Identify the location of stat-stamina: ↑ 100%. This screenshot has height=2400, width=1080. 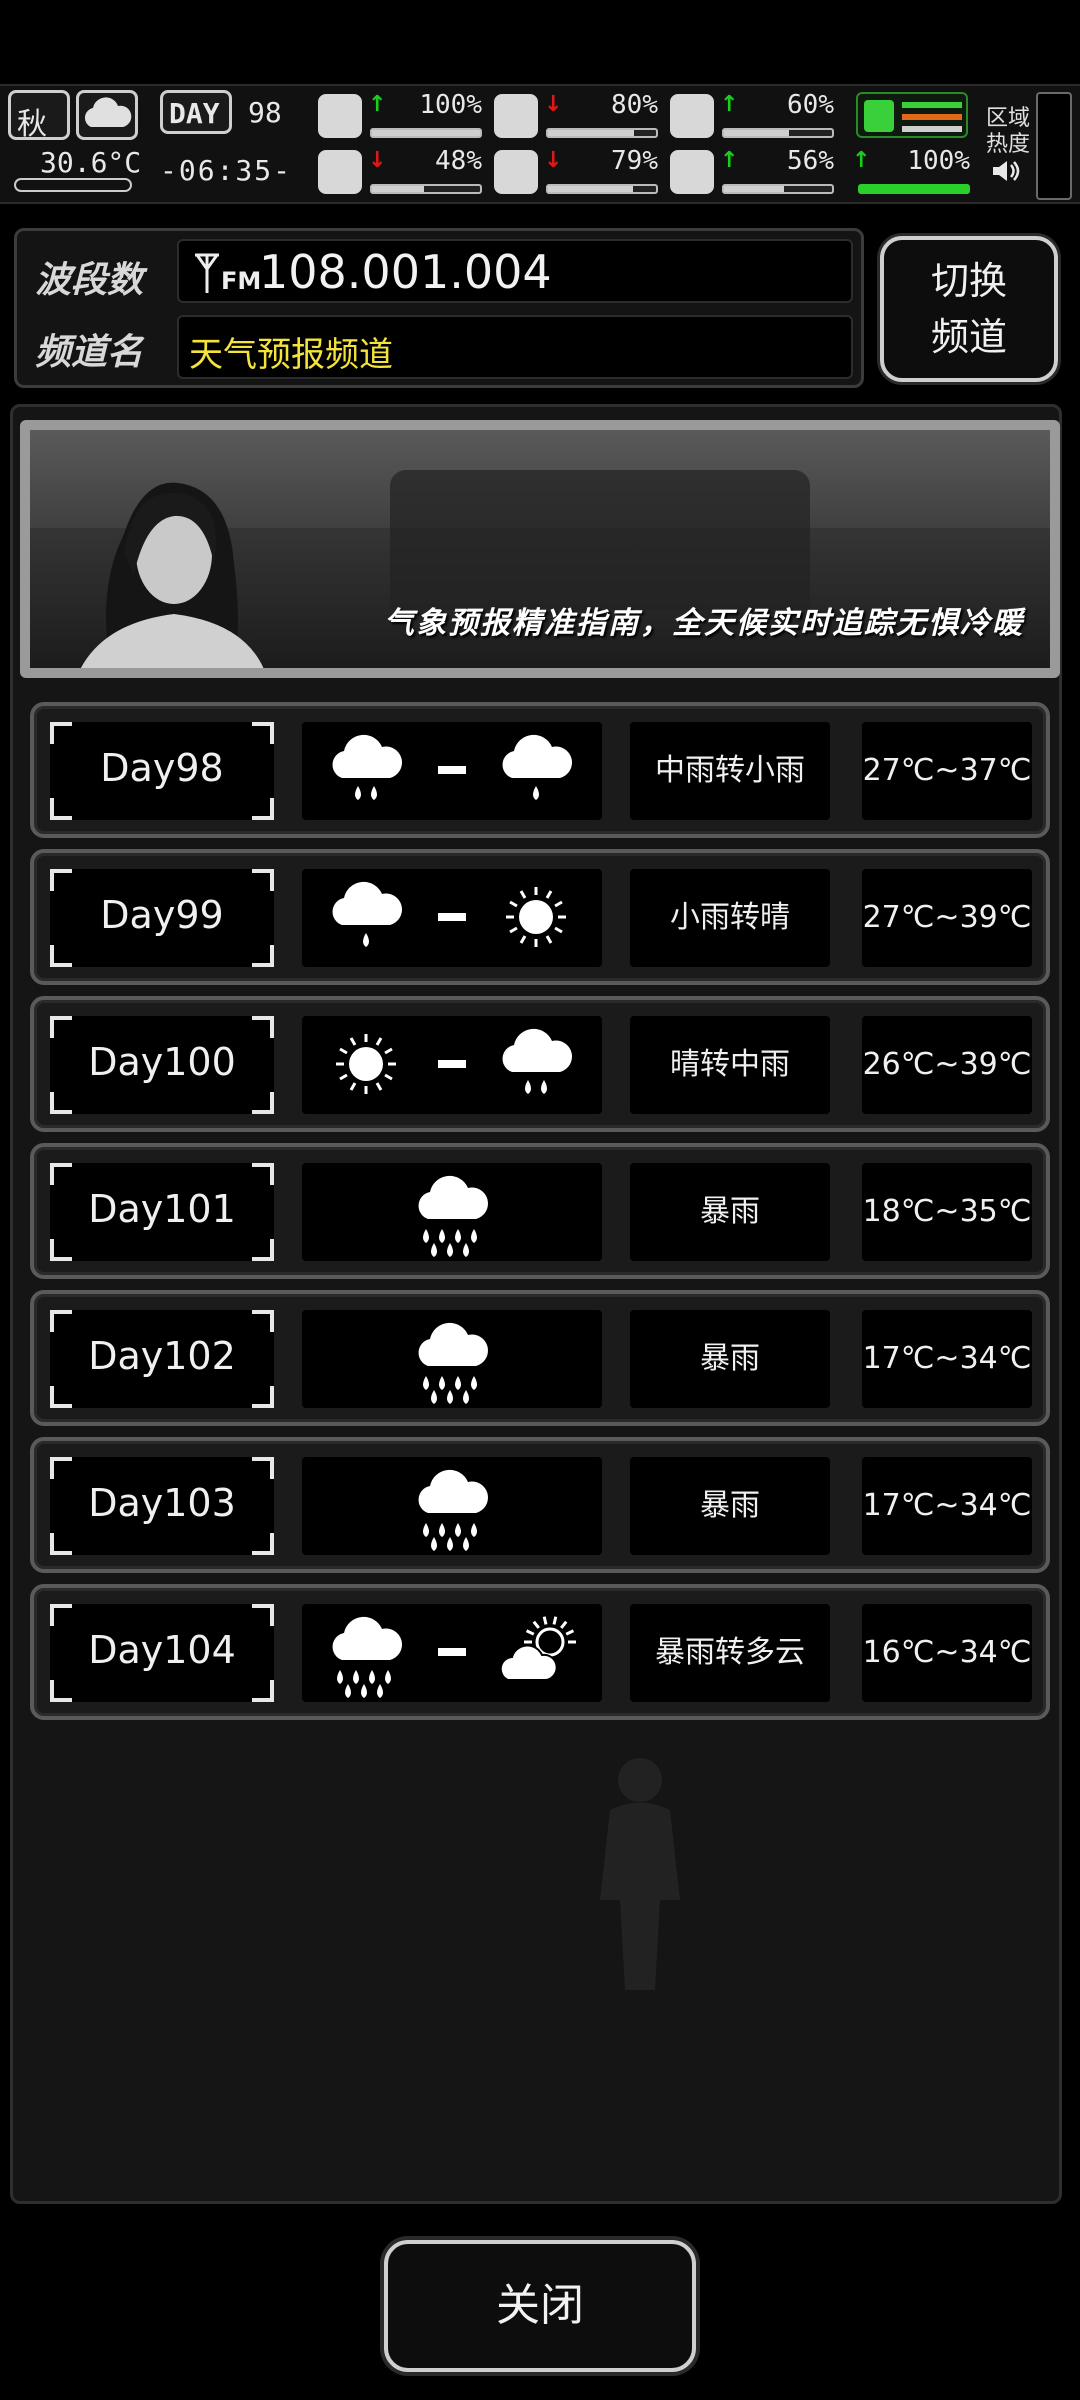
(890, 171).